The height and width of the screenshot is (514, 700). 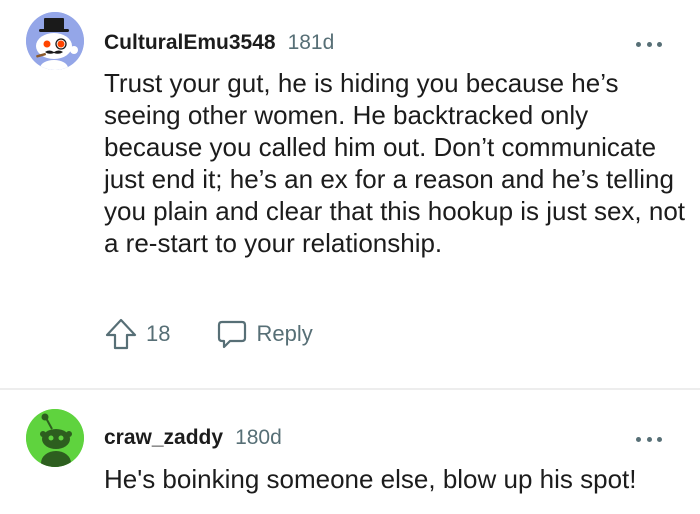 I want to click on comment-header: craw_zaddy 180d, so click(x=193, y=438).